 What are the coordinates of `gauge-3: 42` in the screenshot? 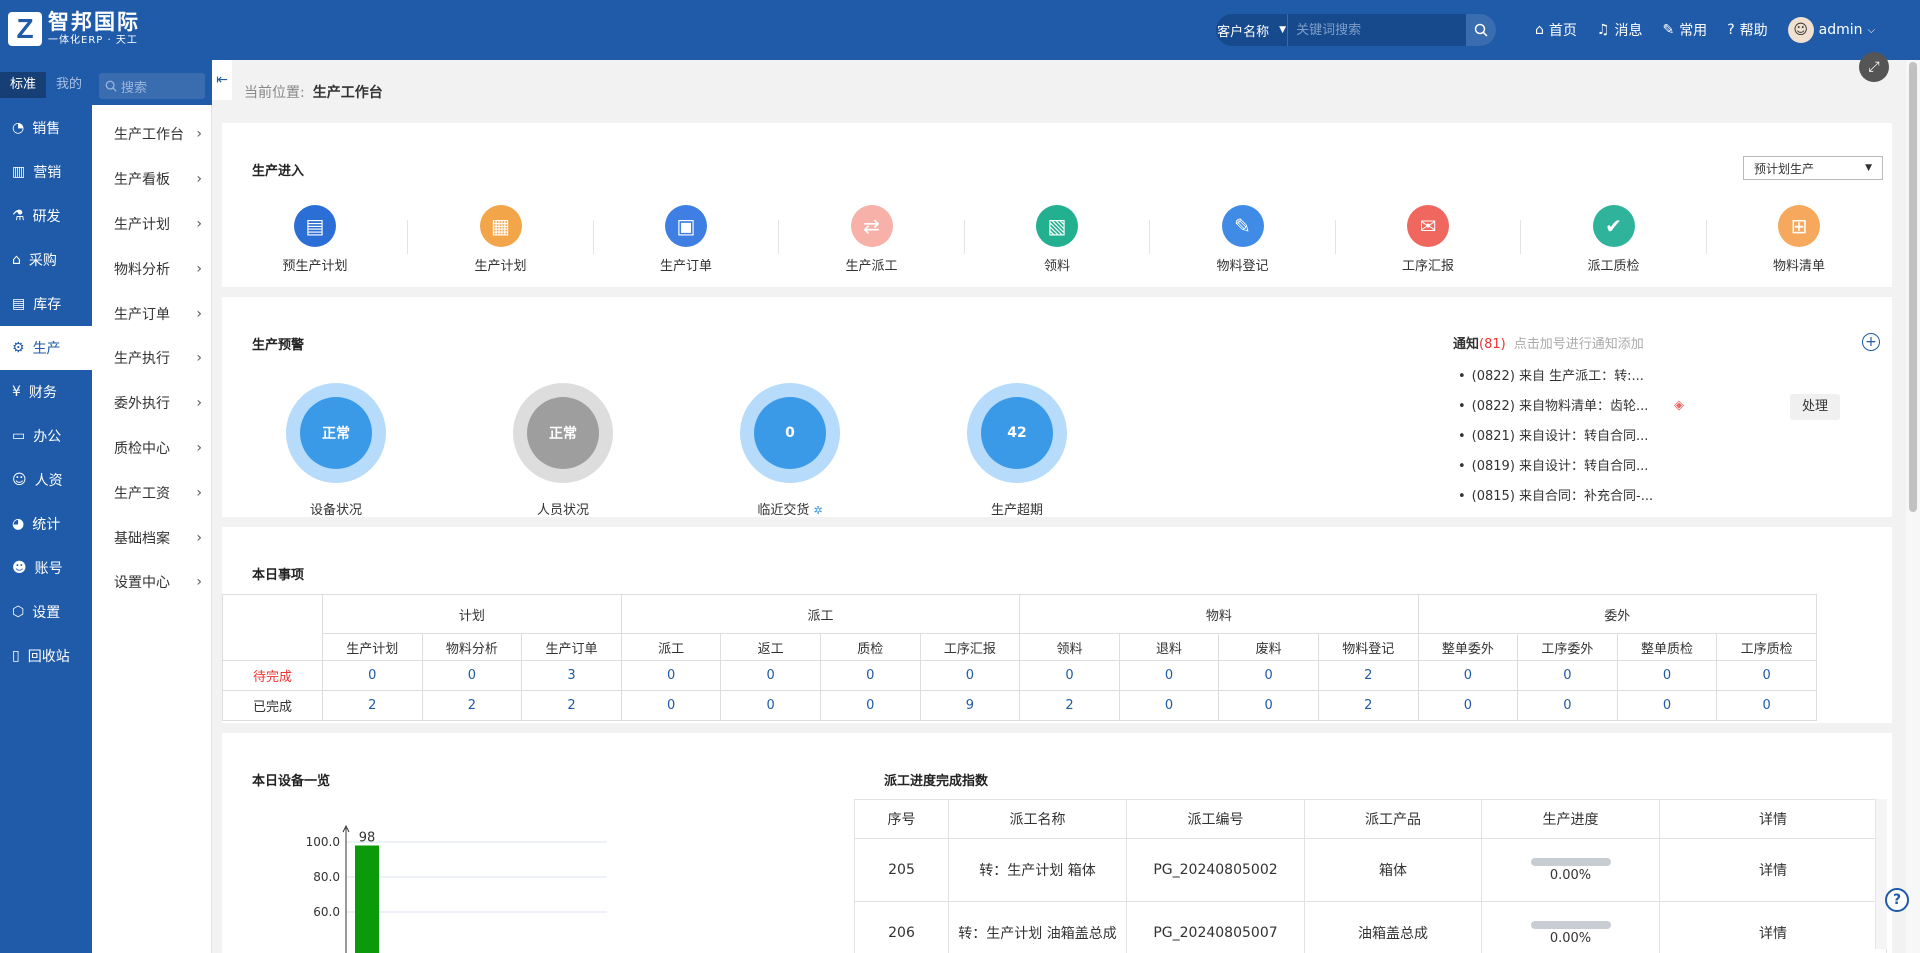 It's located at (1017, 433).